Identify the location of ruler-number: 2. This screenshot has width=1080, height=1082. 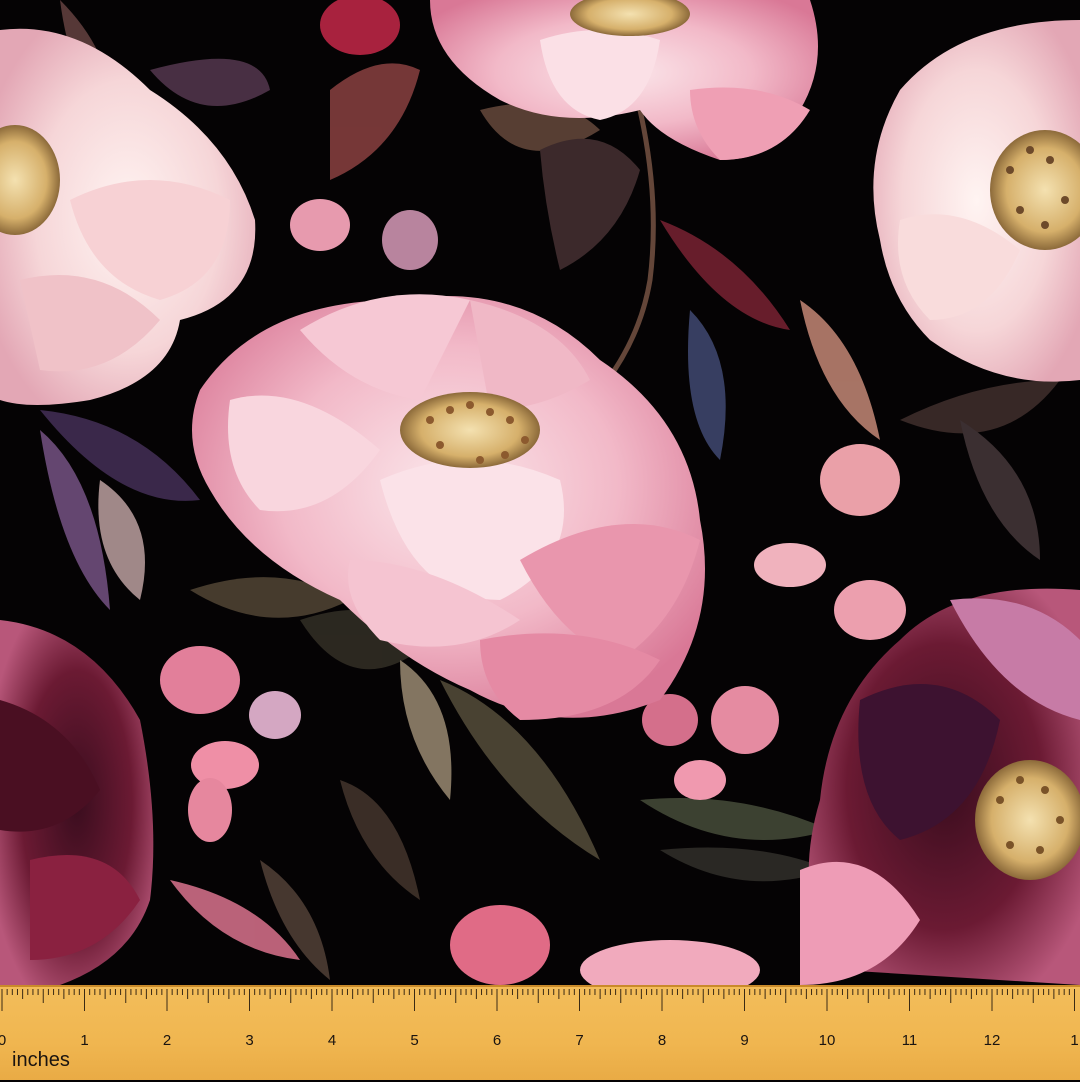
(167, 1040).